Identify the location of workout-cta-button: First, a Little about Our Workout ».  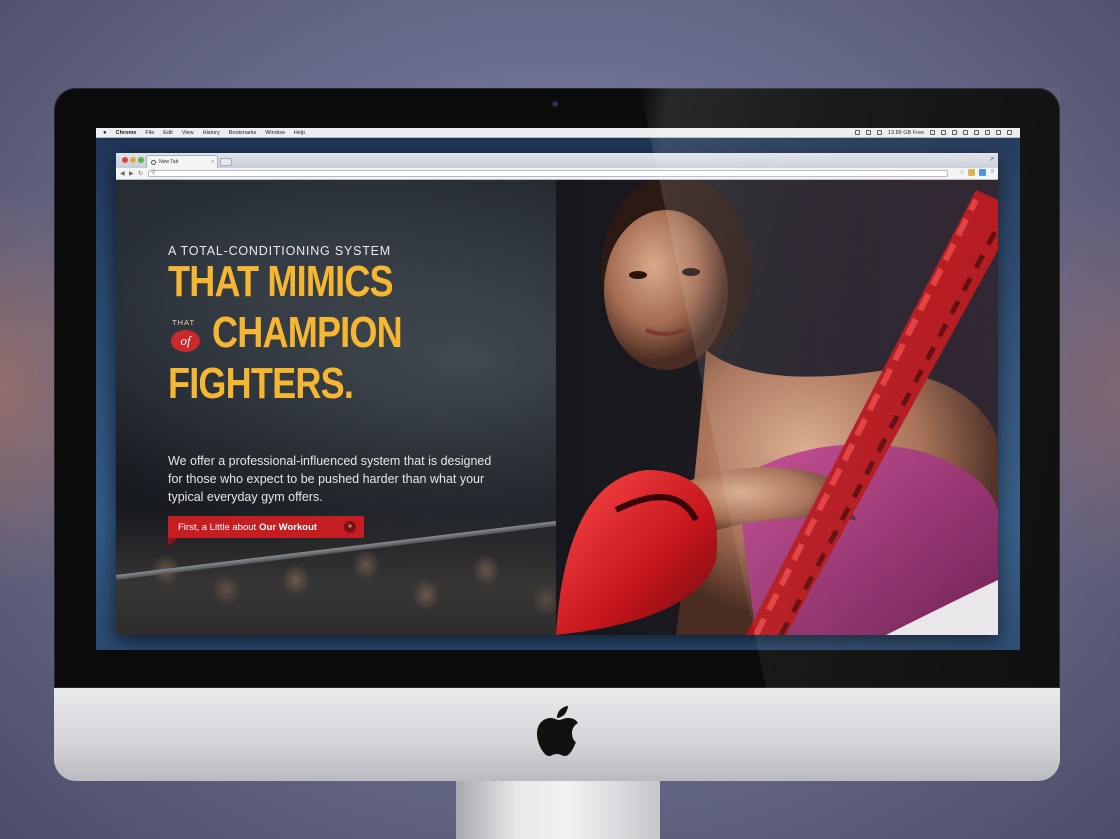
(266, 527).